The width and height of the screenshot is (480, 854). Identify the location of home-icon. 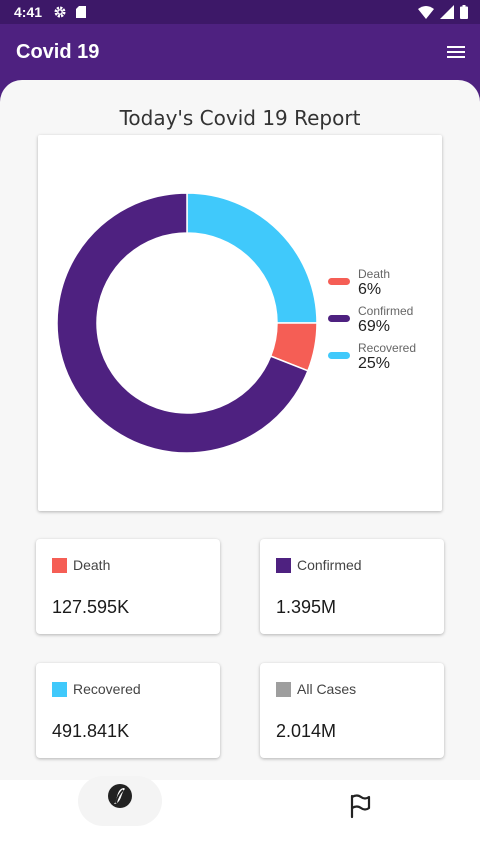
(120, 796).